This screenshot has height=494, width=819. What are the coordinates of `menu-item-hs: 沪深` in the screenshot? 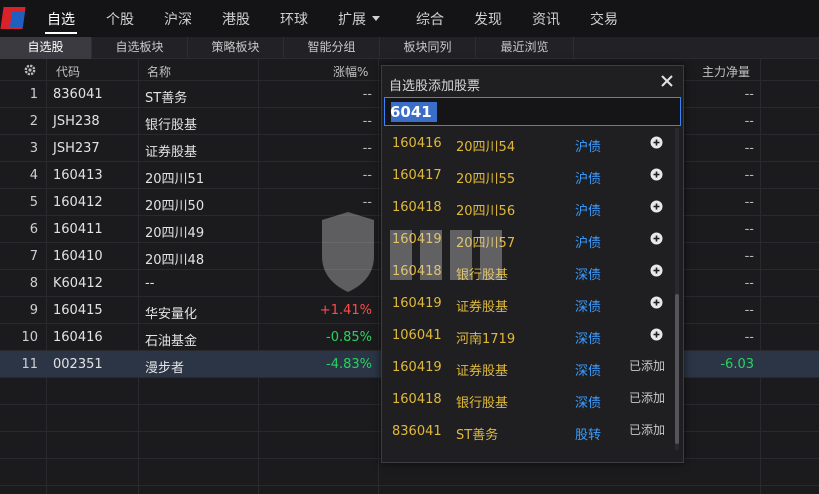 It's located at (178, 19).